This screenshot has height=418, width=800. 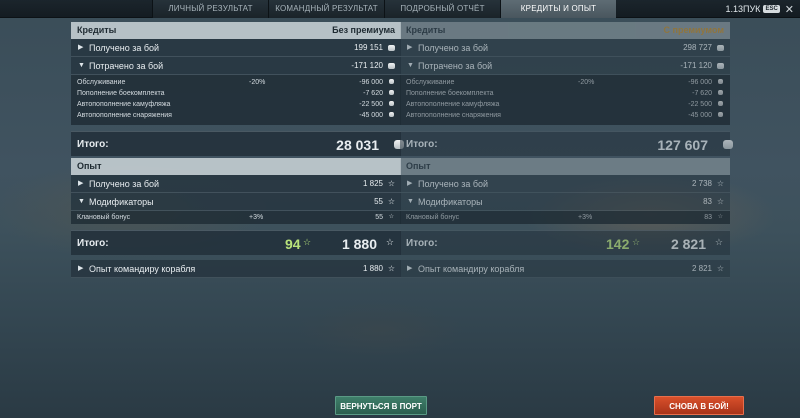 What do you see at coordinates (236, 269) in the screenshot?
I see `commander-xp-row: ▶ Опыт командиру корабля 1 880 ☆` at bounding box center [236, 269].